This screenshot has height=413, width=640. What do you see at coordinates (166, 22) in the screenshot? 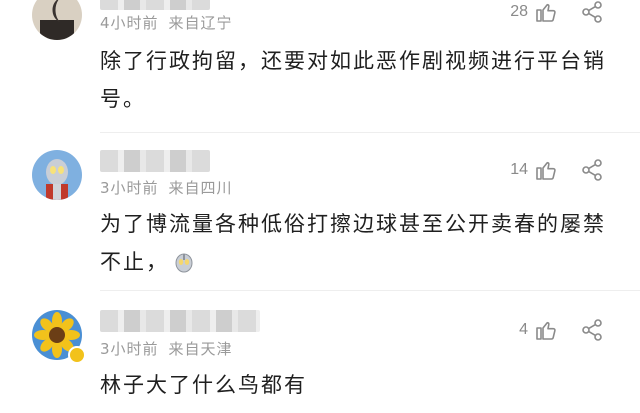
I see `comment-meta: 4小时前 来自辽宁` at bounding box center [166, 22].